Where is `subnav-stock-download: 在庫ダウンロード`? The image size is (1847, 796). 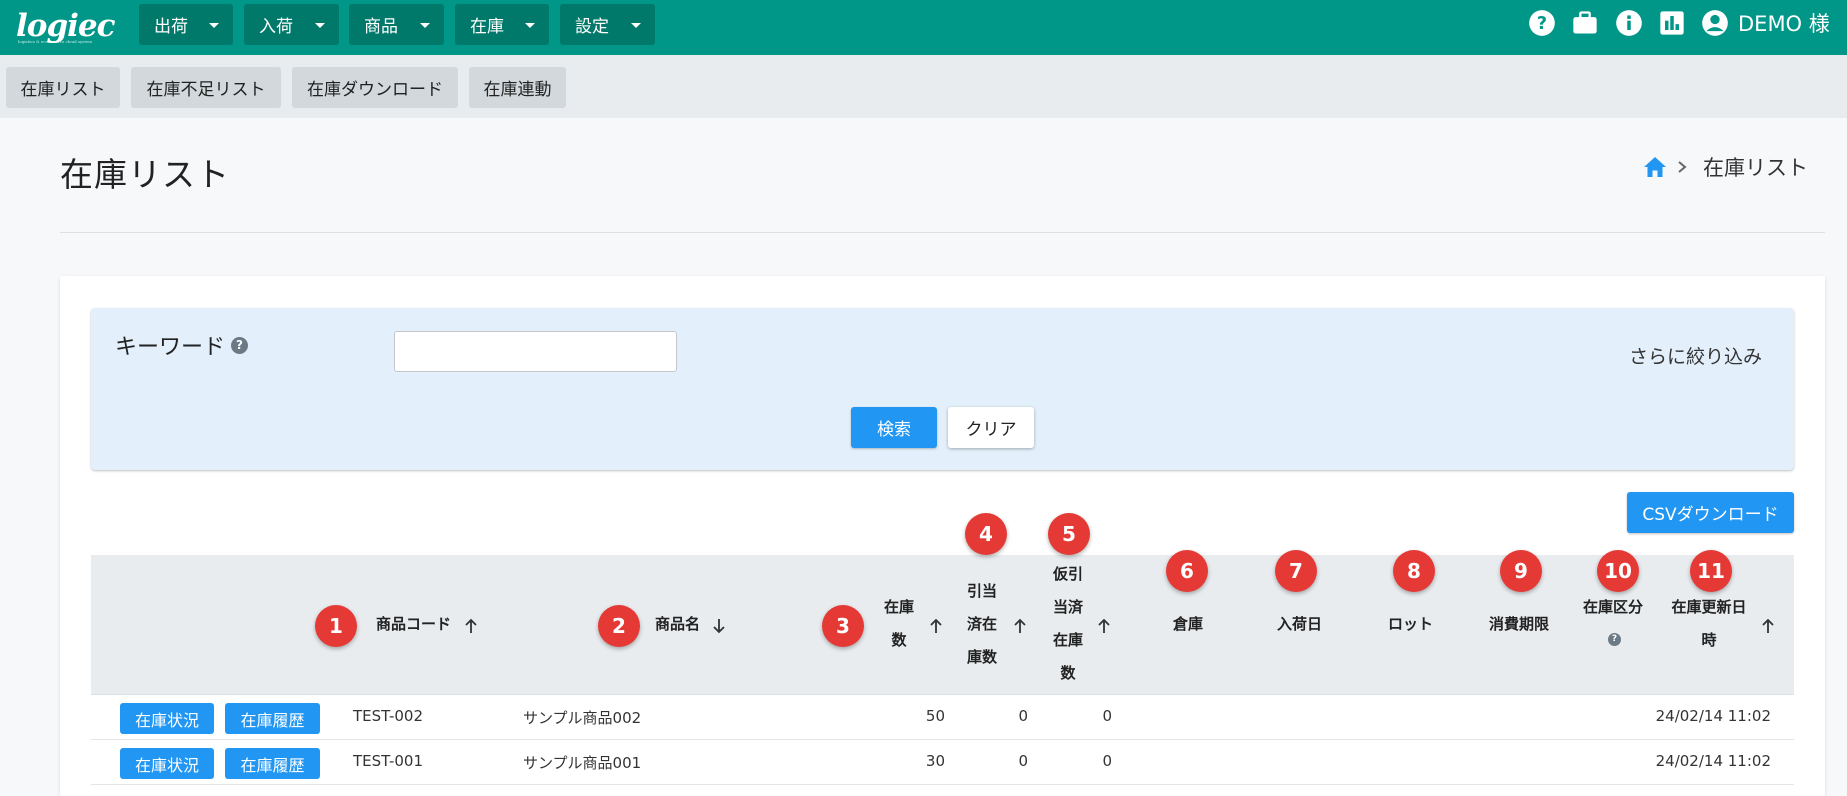 subnav-stock-download: 在庫ダウンロード is located at coordinates (375, 87).